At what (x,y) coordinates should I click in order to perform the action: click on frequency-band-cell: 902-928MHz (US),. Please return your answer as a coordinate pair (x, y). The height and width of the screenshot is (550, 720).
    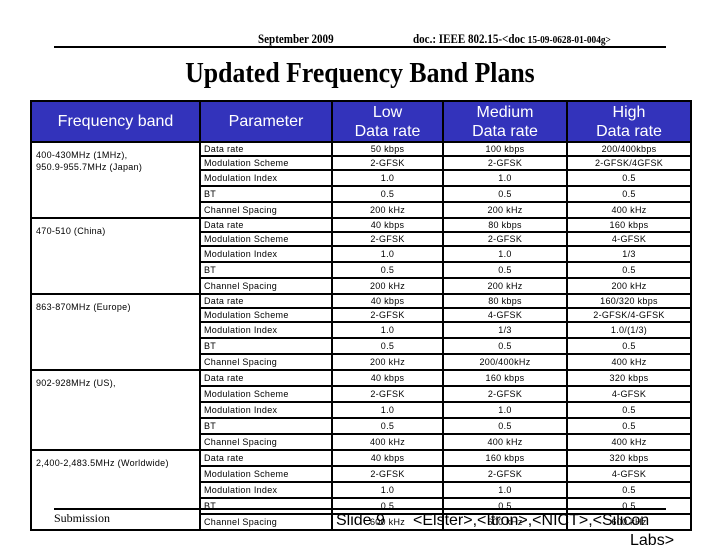
    Looking at the image, I should click on (115, 410).